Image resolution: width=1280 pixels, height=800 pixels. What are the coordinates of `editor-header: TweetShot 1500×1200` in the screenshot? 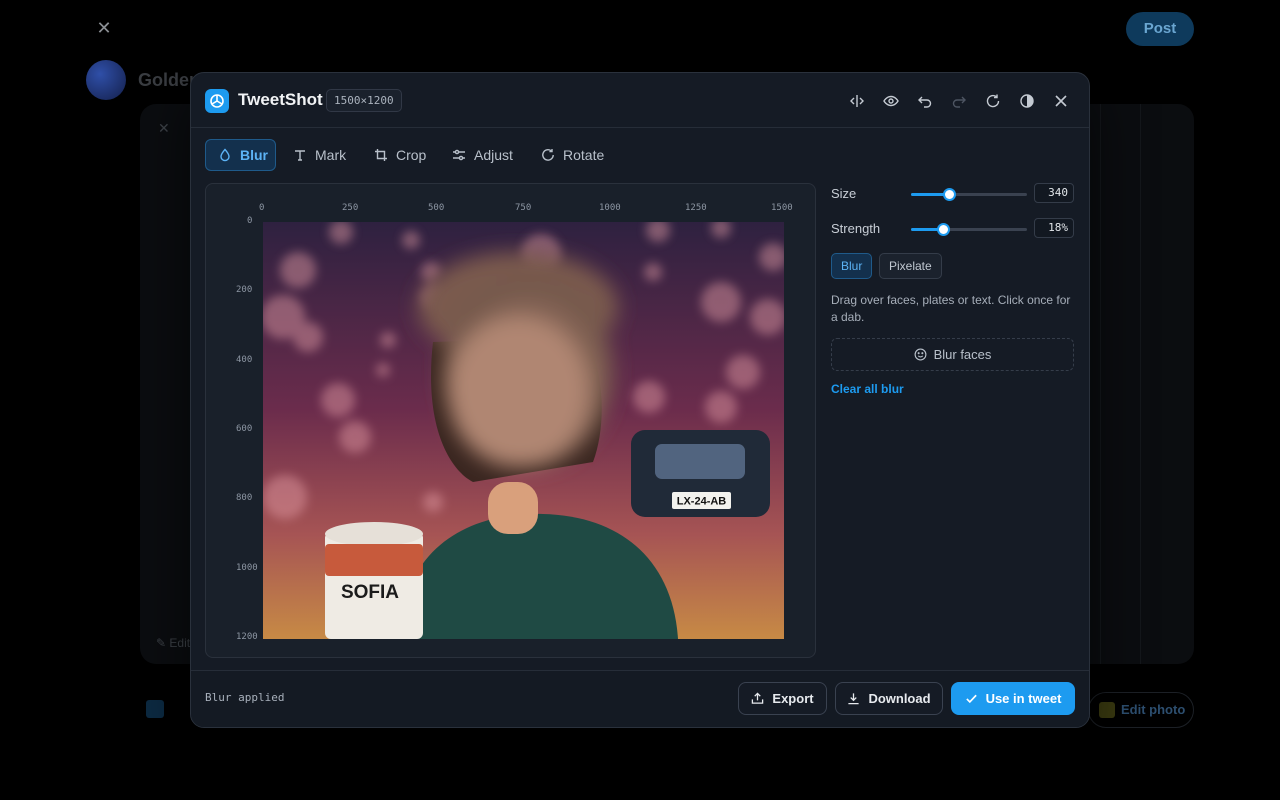 It's located at (640, 100).